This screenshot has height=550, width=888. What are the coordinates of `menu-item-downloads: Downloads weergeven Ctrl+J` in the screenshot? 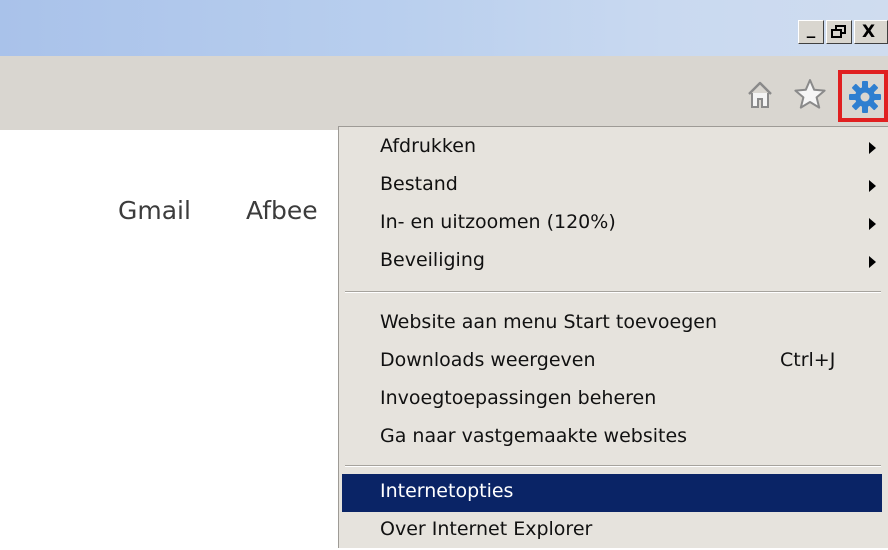 It's located at (612, 362).